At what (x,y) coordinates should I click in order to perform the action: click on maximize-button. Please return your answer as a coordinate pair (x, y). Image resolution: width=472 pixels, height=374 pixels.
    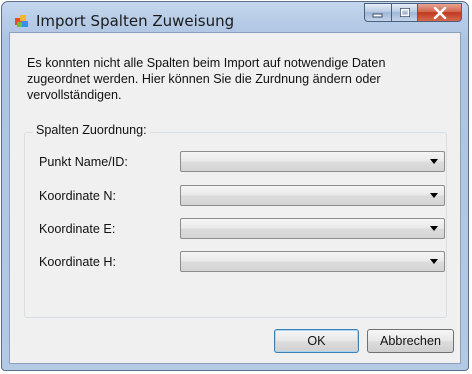
    Looking at the image, I should click on (404, 12).